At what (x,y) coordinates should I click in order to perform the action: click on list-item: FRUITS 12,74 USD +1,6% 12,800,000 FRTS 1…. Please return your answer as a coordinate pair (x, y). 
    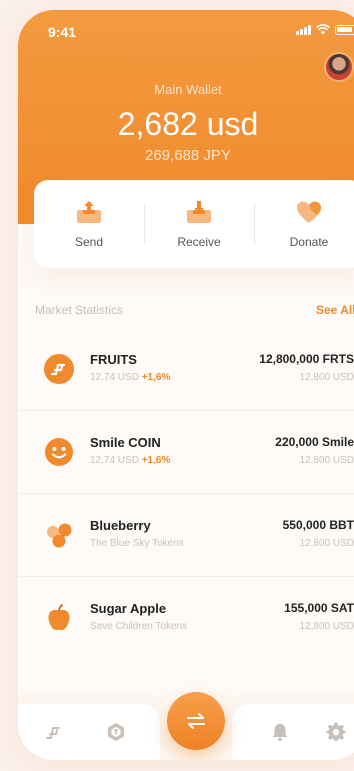
    Looking at the image, I should click on (186, 369).